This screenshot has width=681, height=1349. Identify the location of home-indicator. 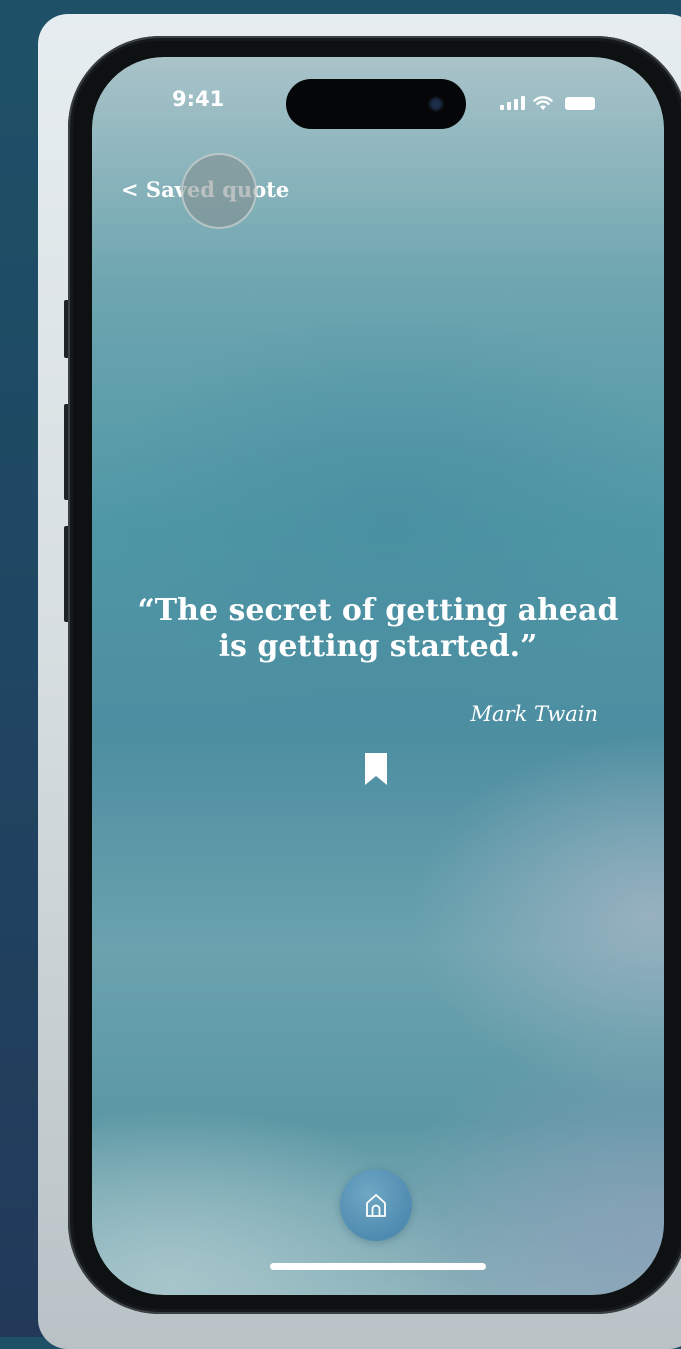
(378, 1266).